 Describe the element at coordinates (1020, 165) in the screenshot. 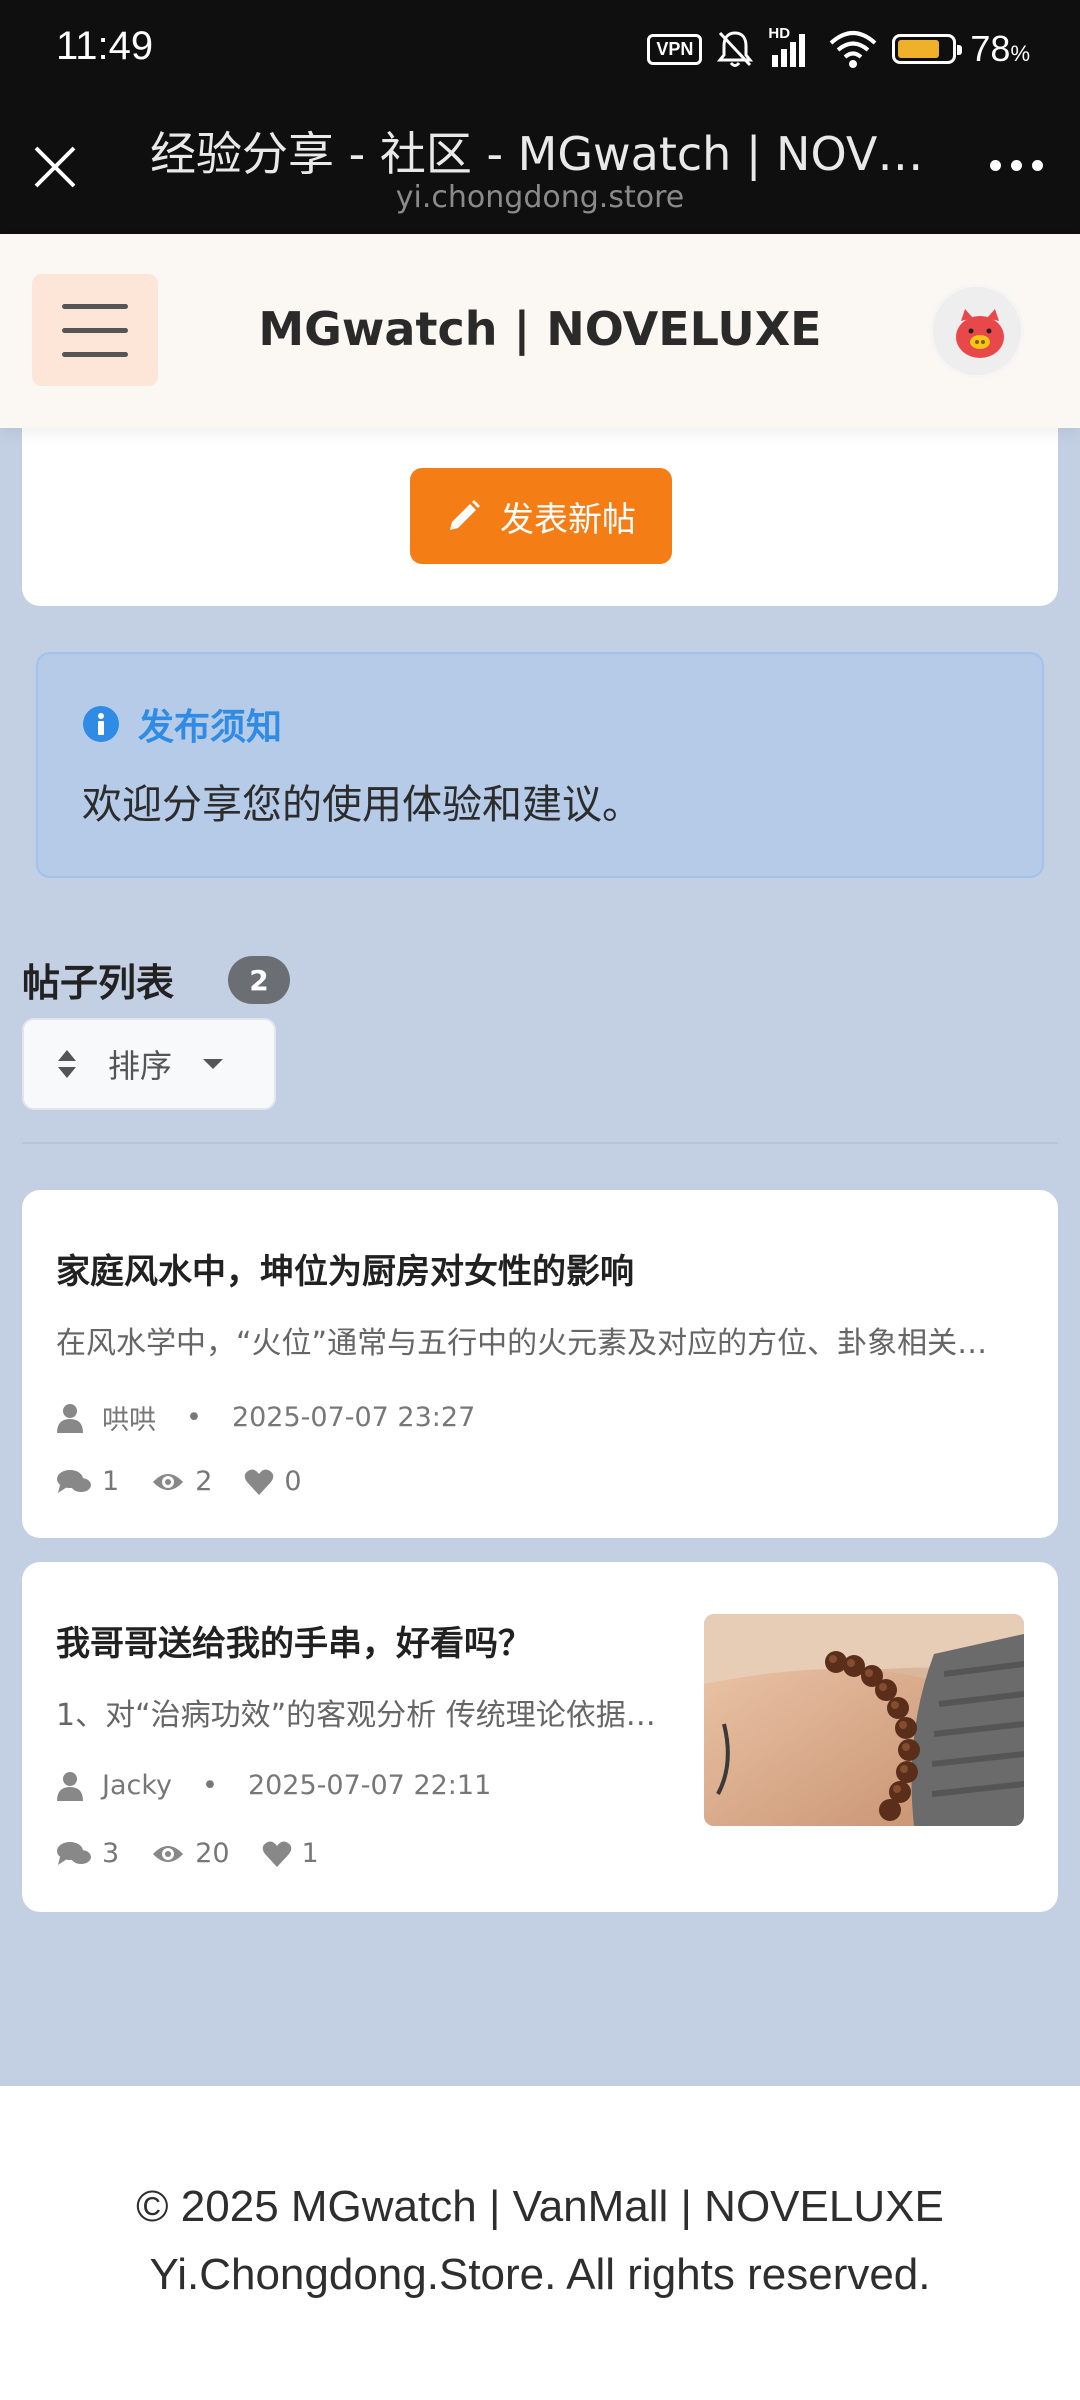

I see `more-options-icon` at that location.